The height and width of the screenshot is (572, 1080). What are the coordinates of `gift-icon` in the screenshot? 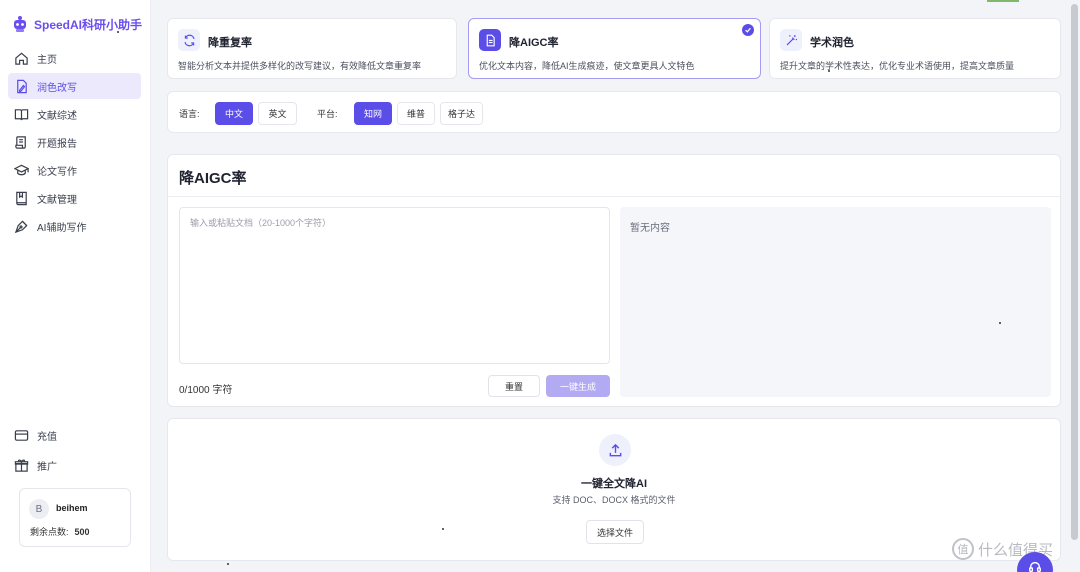 It's located at (21, 465).